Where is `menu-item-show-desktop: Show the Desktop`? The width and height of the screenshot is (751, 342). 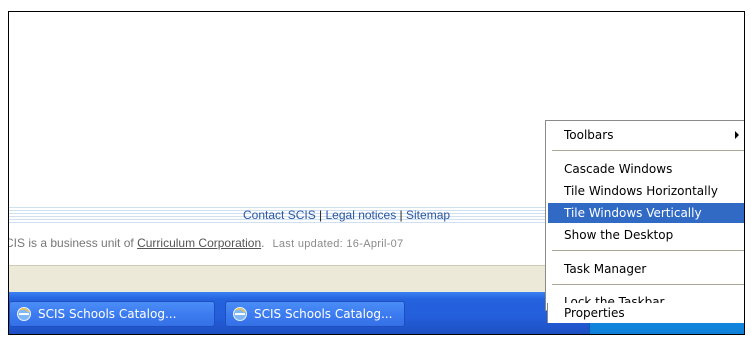 menu-item-show-desktop: Show the Desktop is located at coordinates (646, 235).